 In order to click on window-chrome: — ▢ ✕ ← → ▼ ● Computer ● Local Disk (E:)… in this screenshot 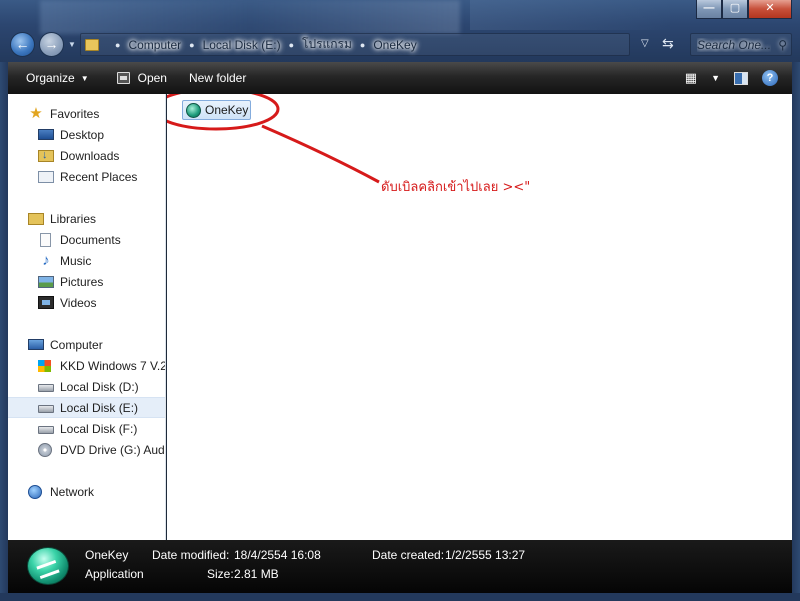, I will do `click(400, 31)`.